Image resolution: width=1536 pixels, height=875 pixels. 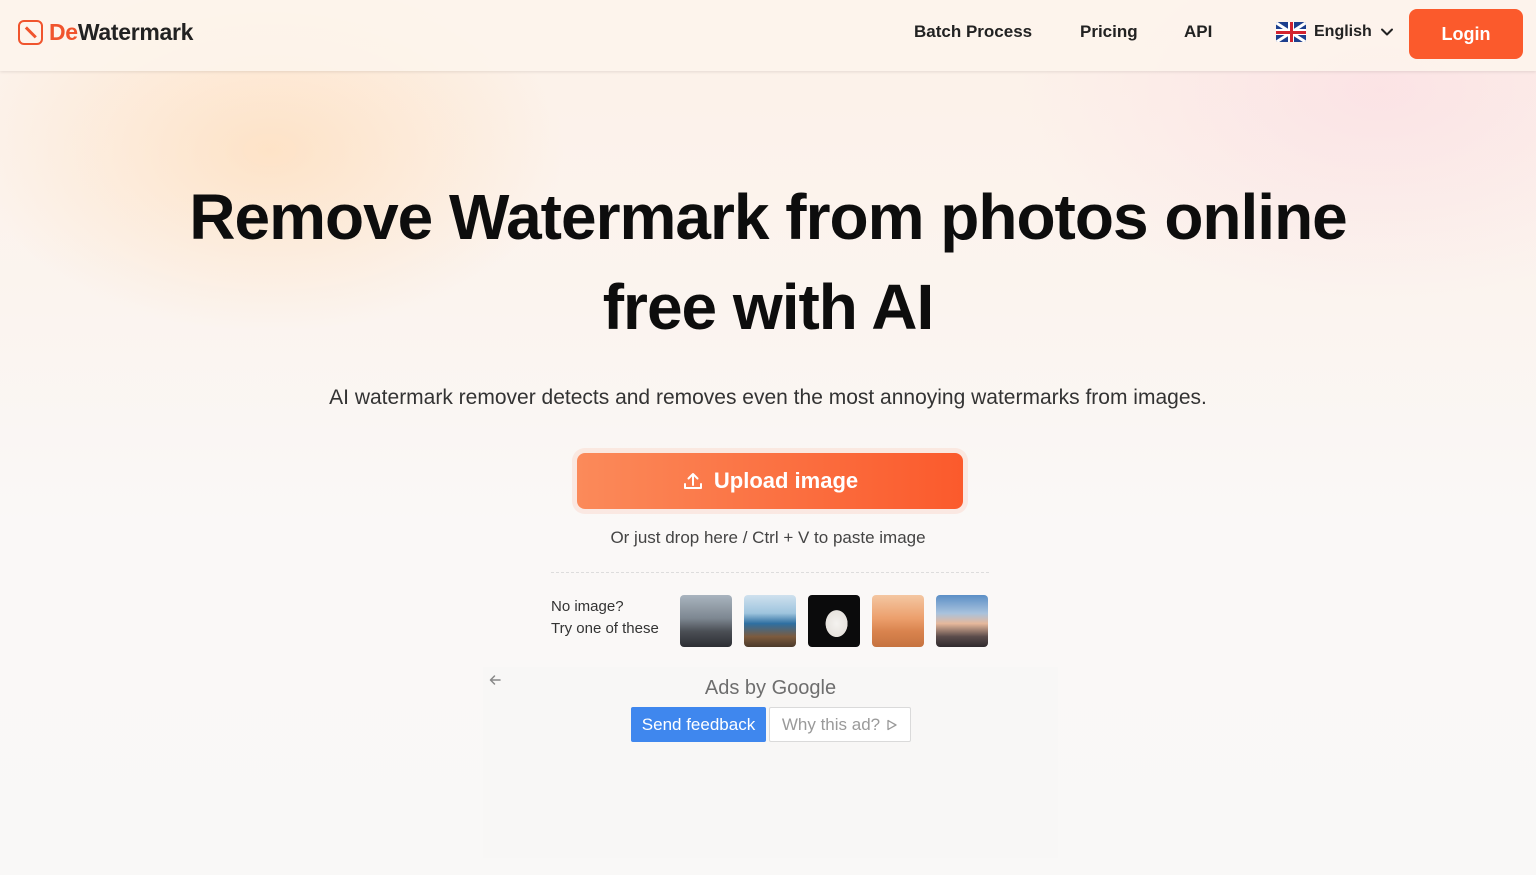 I want to click on sample-house-thumbnail, so click(x=706, y=621).